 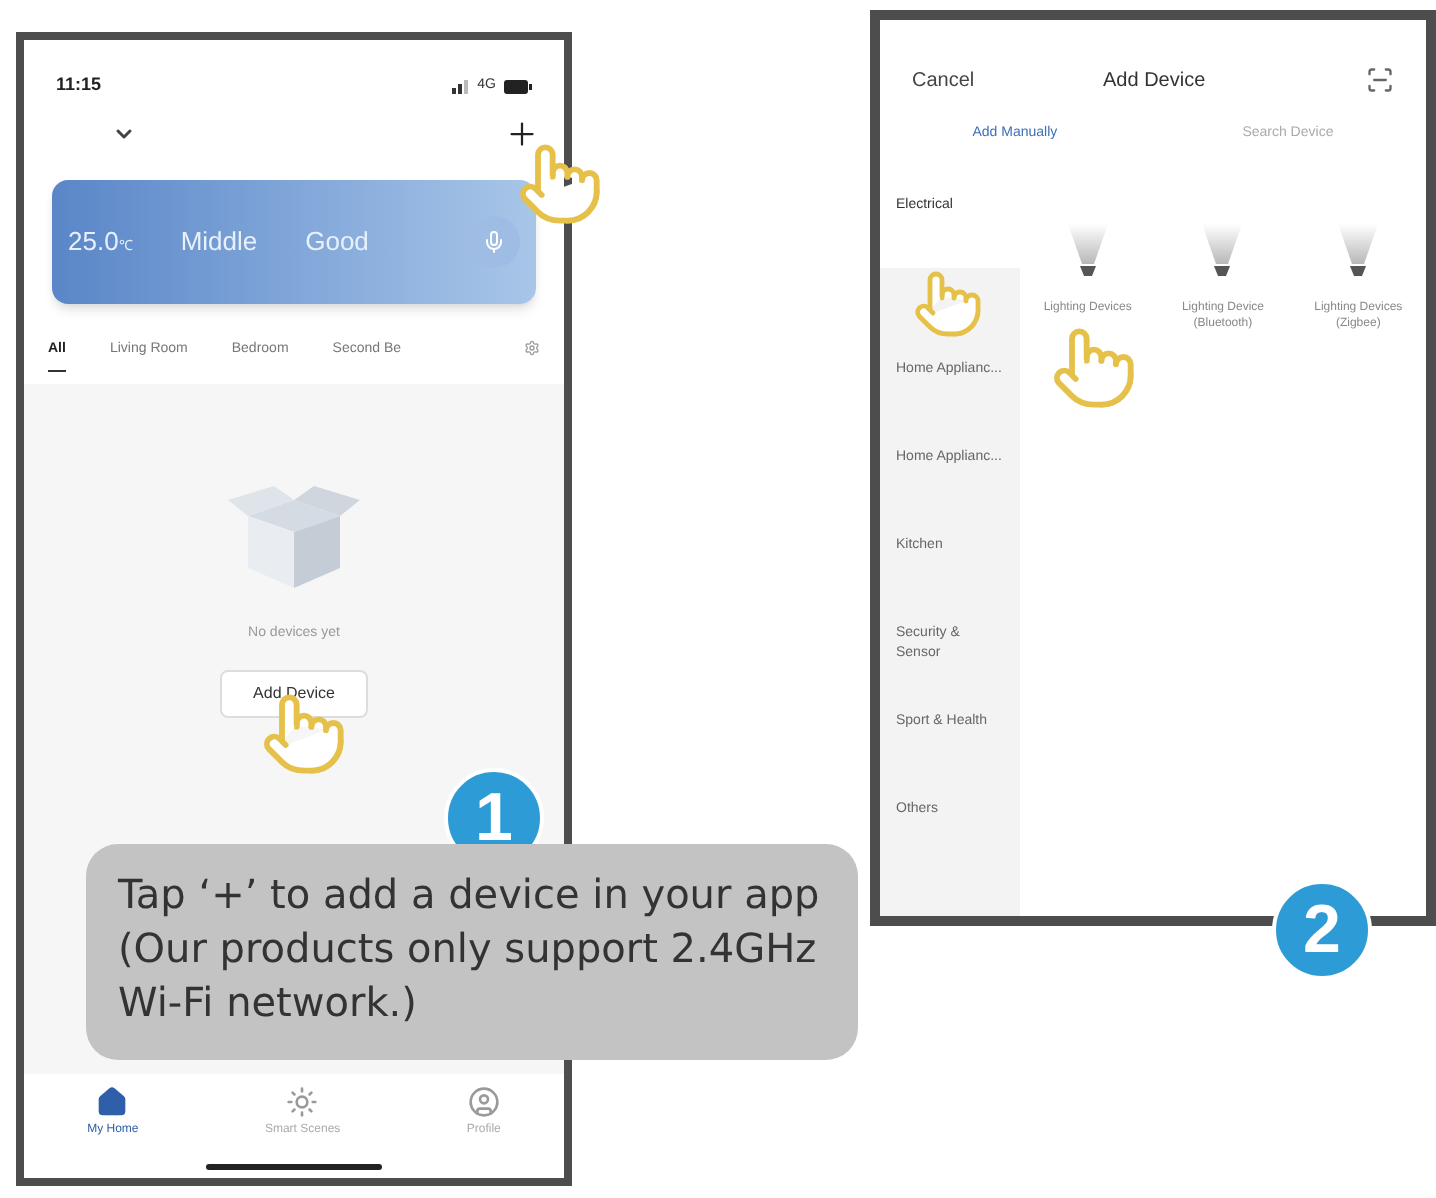 What do you see at coordinates (483, 1102) in the screenshot?
I see `profile-icon` at bounding box center [483, 1102].